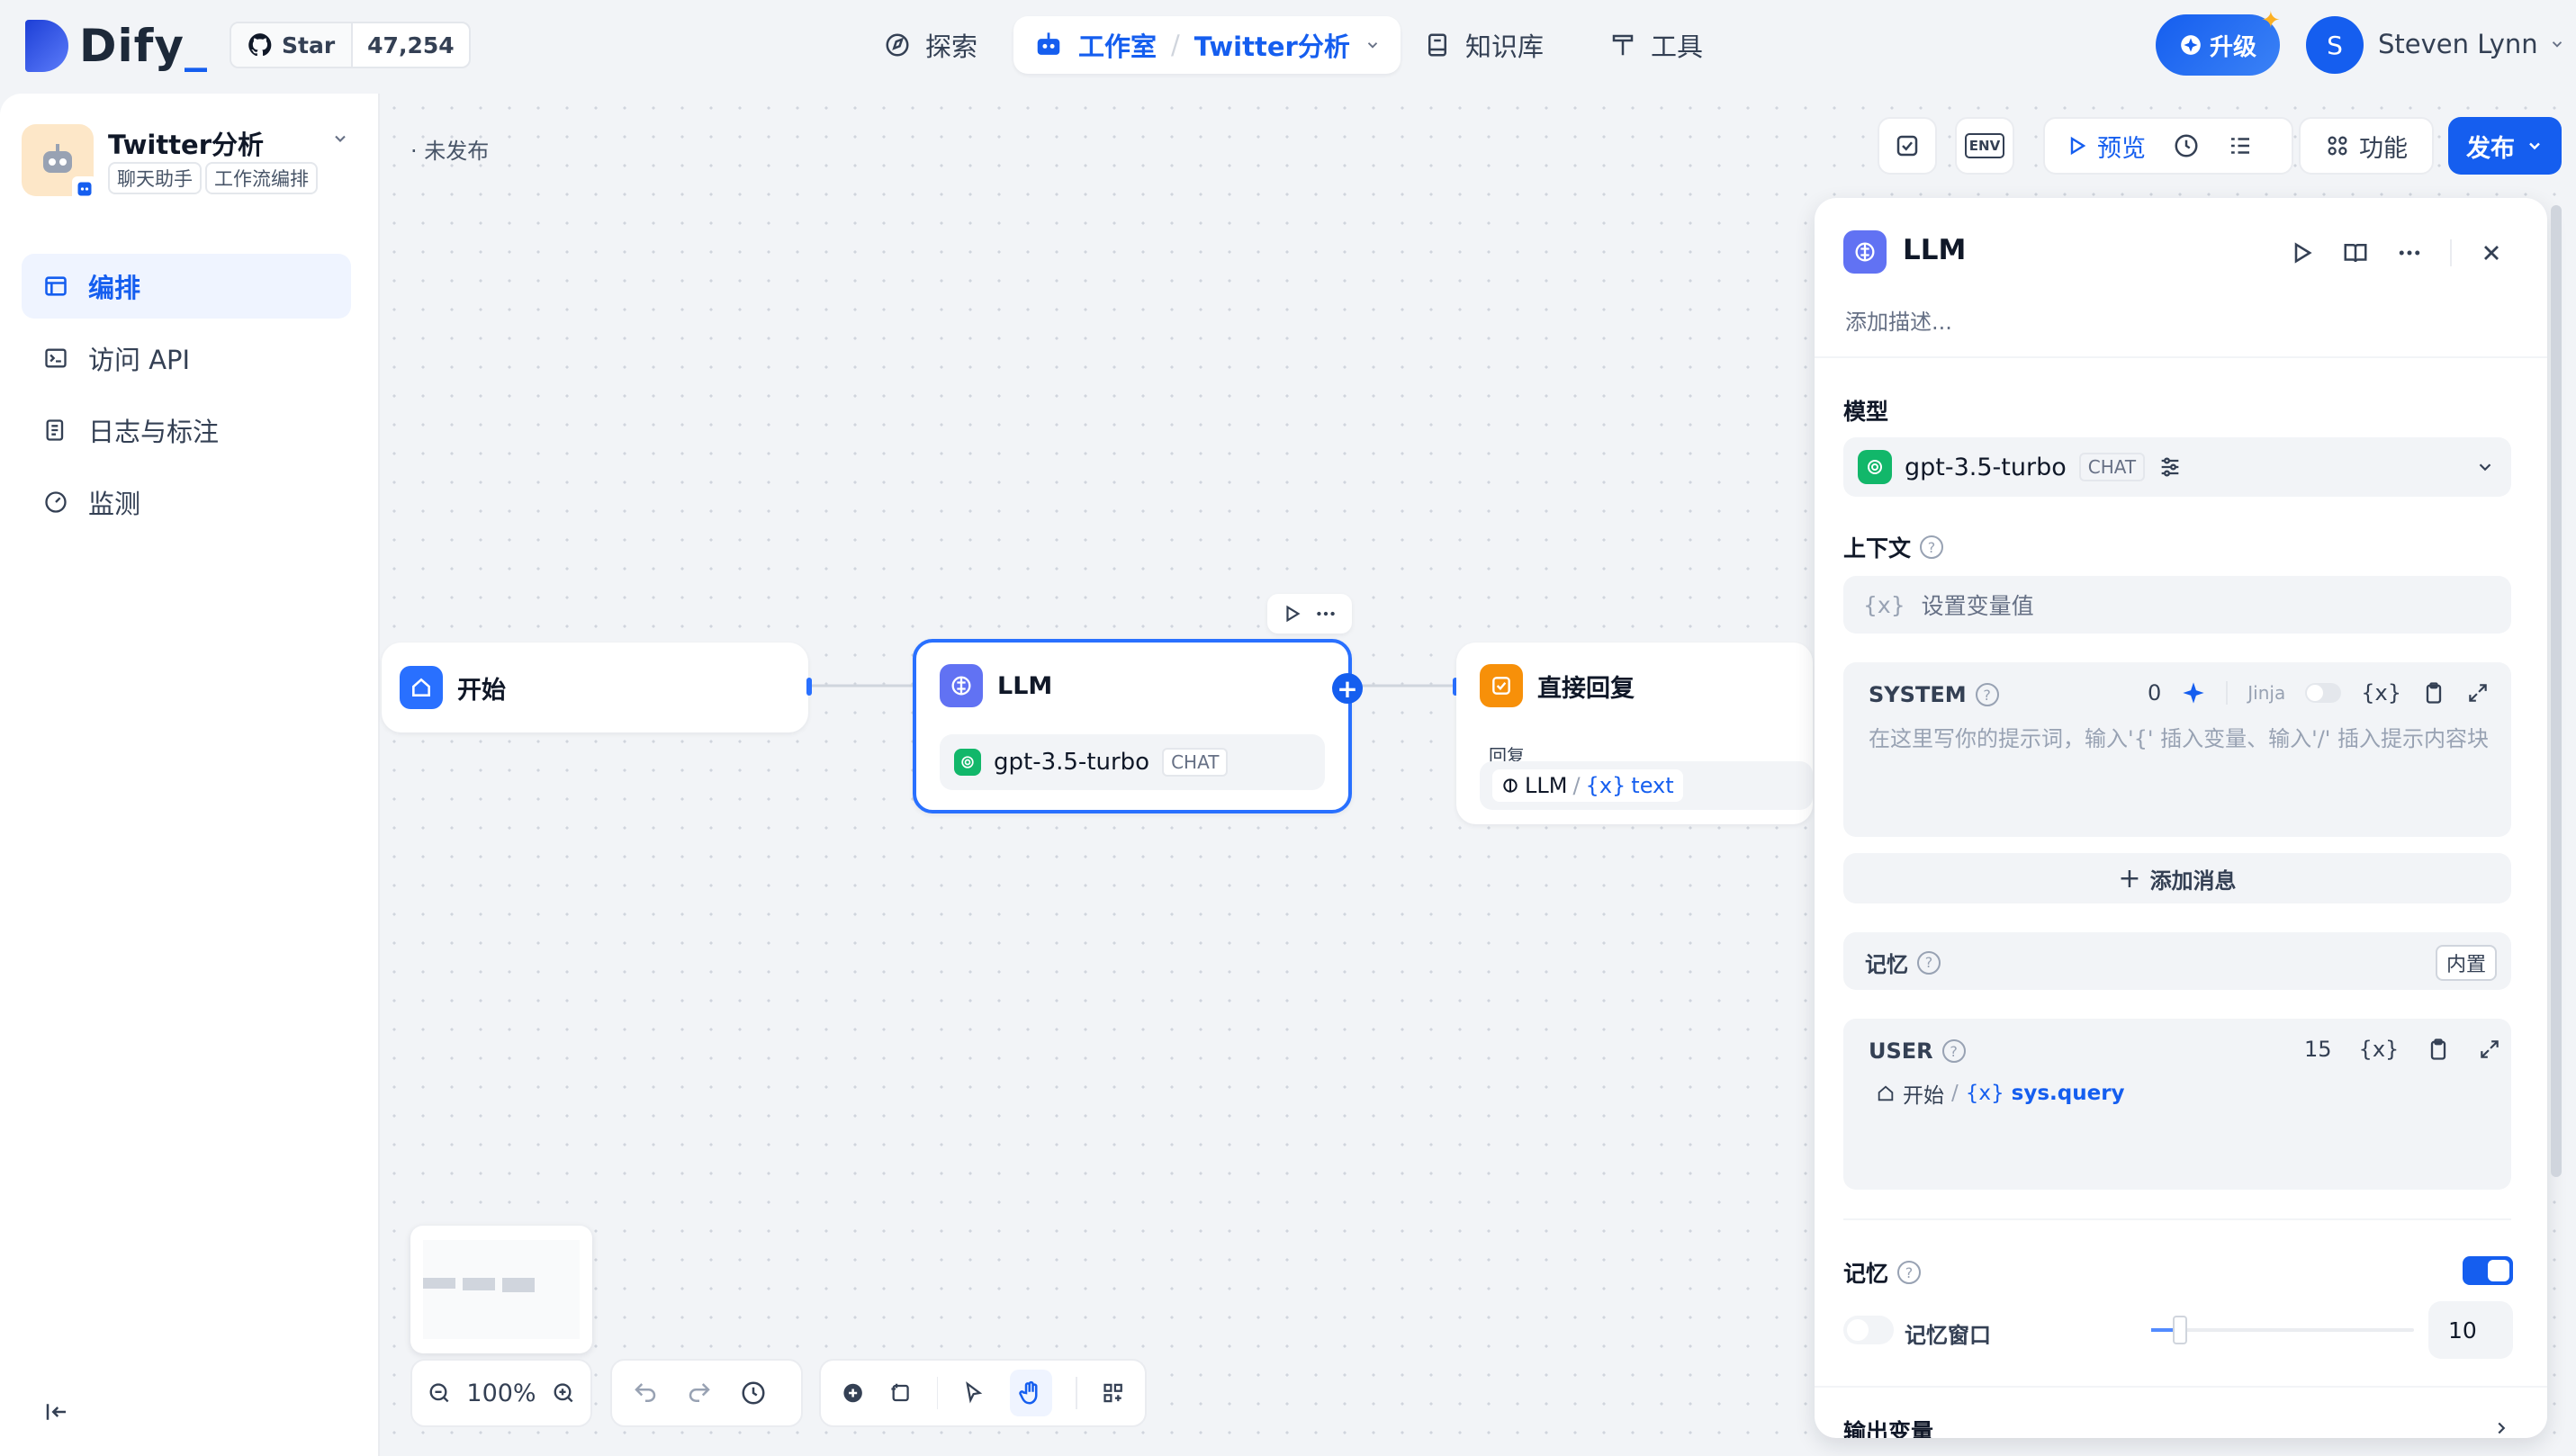 The width and height of the screenshot is (2576, 1456). I want to click on add-note-icon, so click(900, 1393).